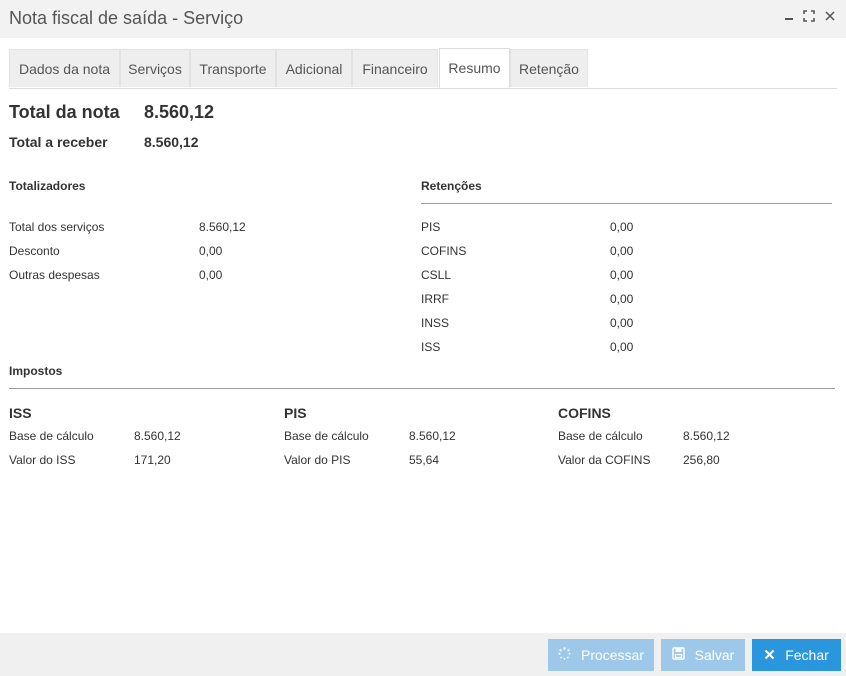 The width and height of the screenshot is (846, 676). Describe the element at coordinates (714, 655) in the screenshot. I see `salvar-label: Salvar` at that location.